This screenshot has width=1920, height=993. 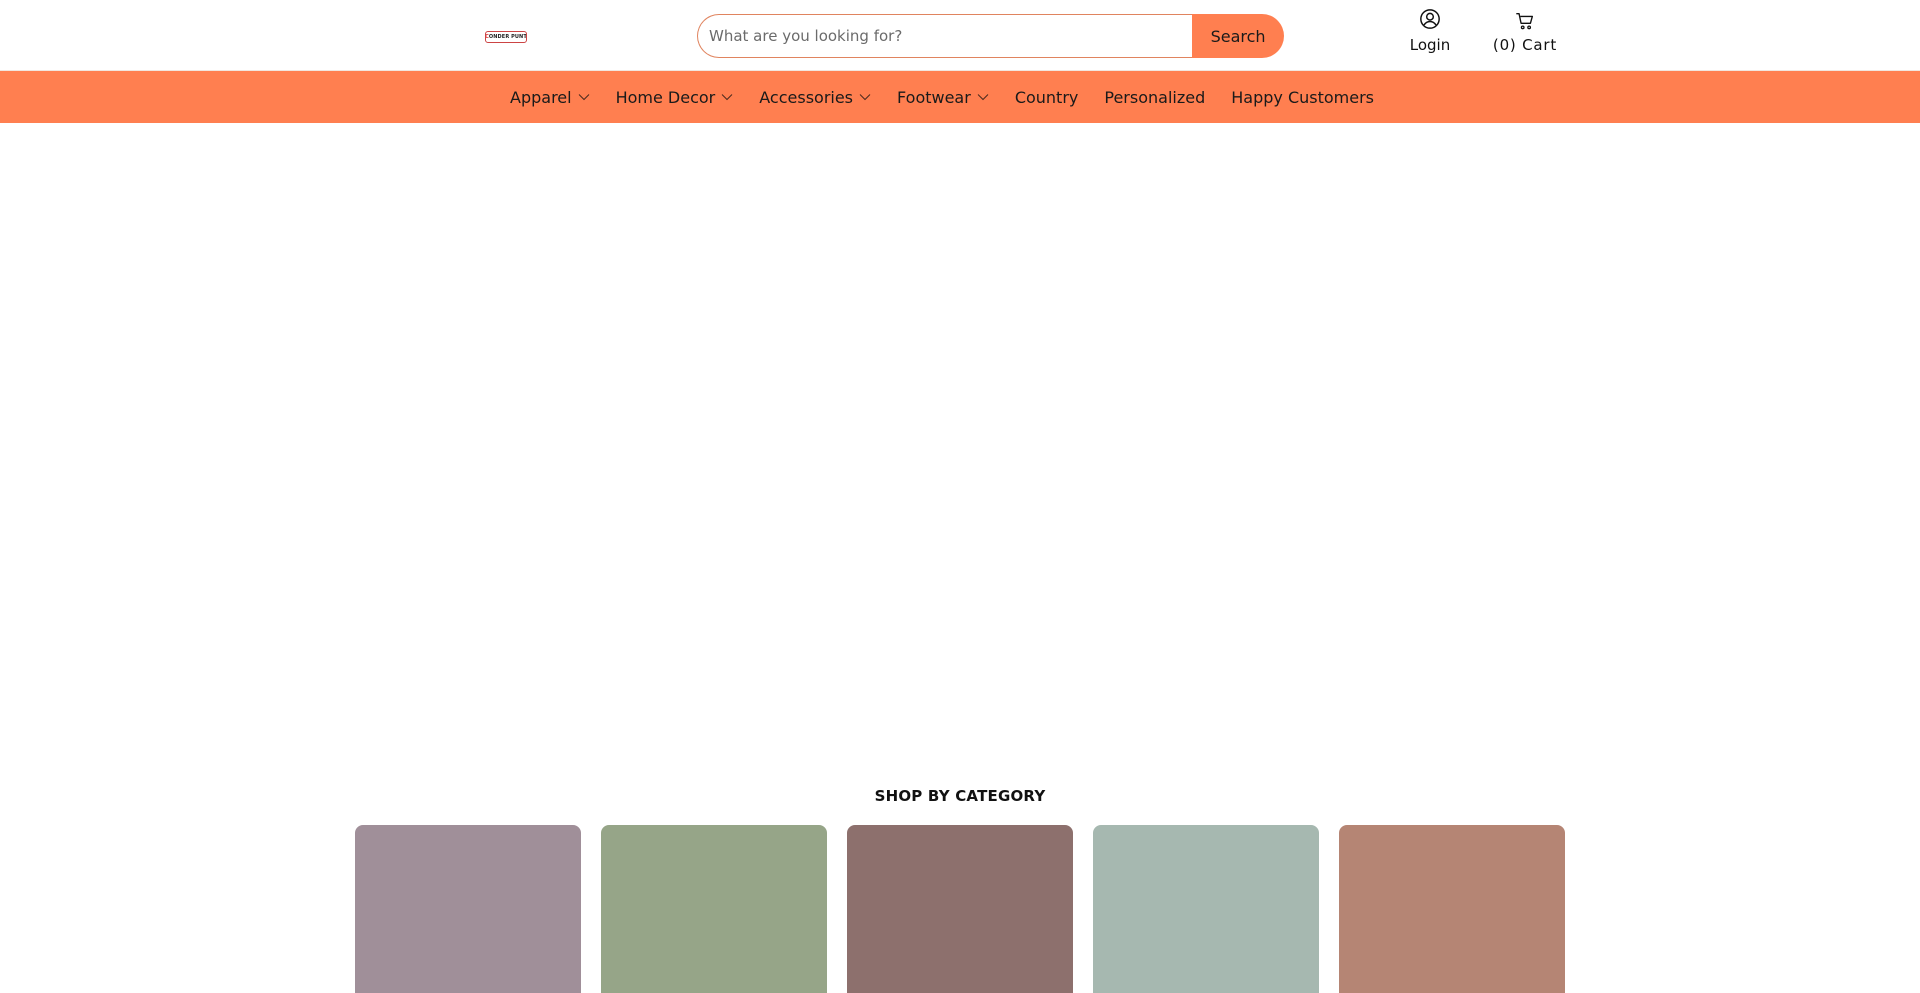 I want to click on nav-item-label: Country, so click(x=1046, y=97).